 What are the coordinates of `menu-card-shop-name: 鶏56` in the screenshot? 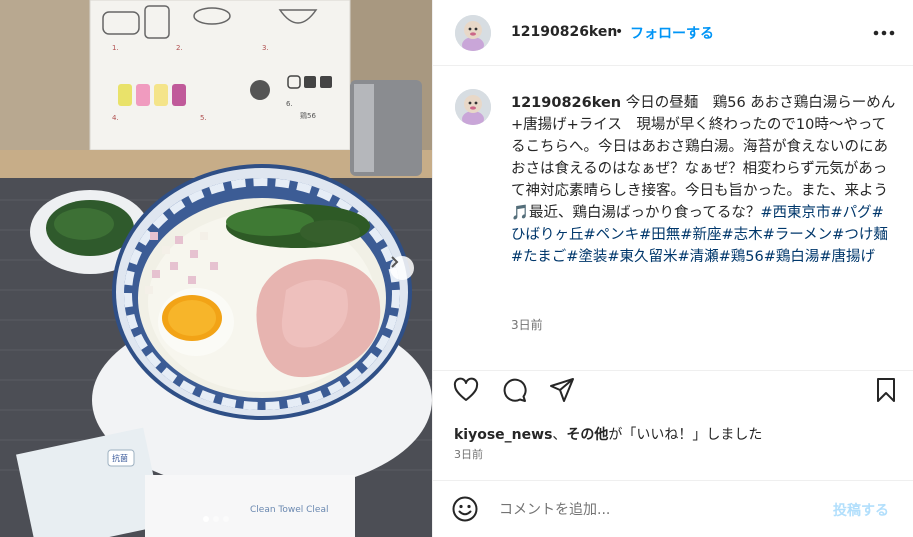 It's located at (308, 115).